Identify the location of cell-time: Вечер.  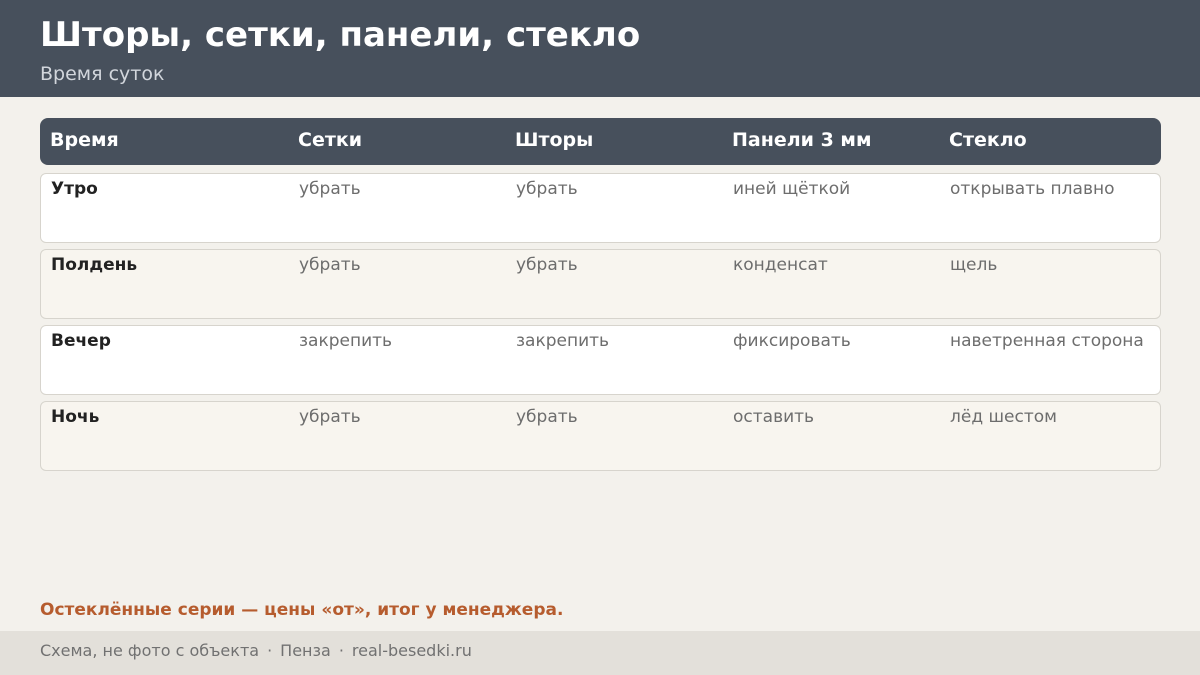
(81, 341).